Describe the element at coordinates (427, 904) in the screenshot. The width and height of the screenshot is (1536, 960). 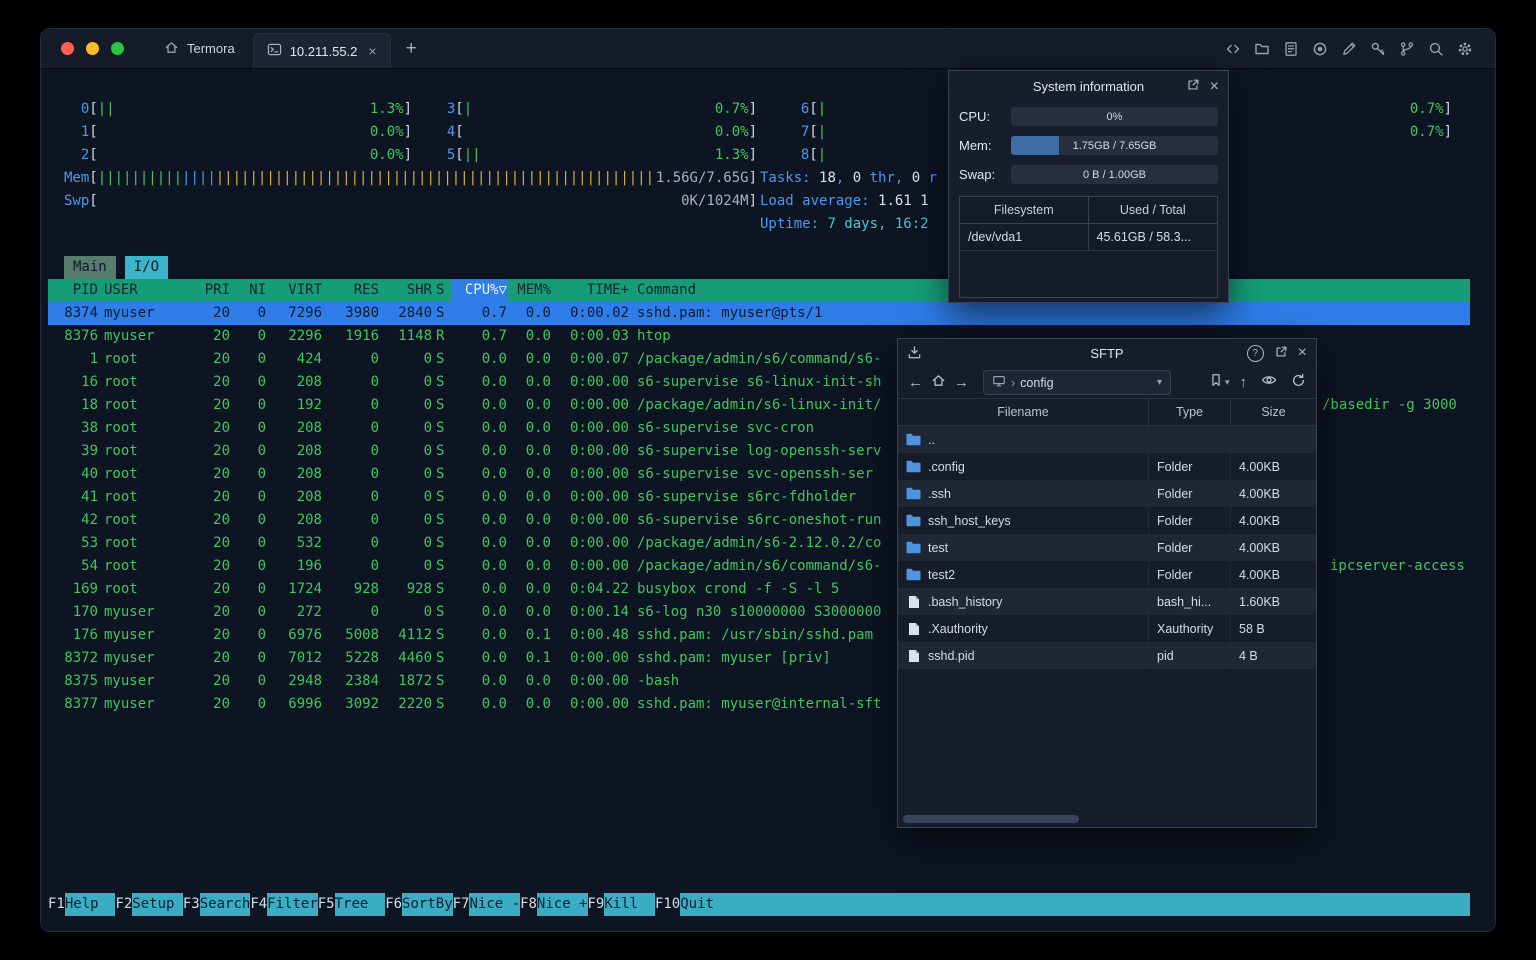
I see `fkey-label-F6: SortBy` at that location.